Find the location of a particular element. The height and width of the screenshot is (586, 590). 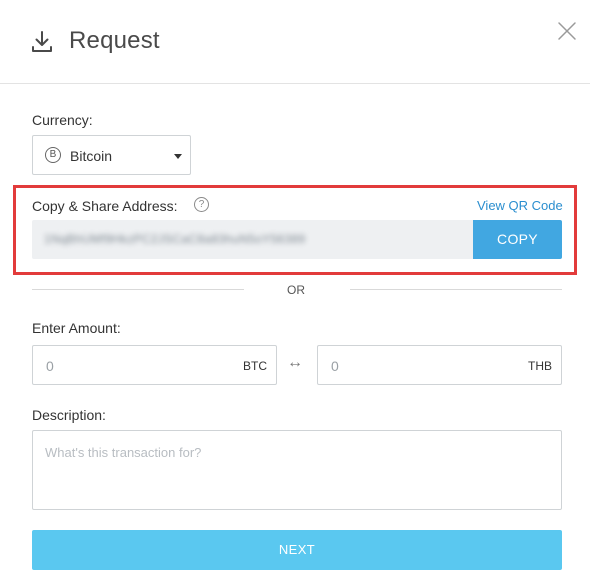

currency-label: Currency: is located at coordinates (62, 120).